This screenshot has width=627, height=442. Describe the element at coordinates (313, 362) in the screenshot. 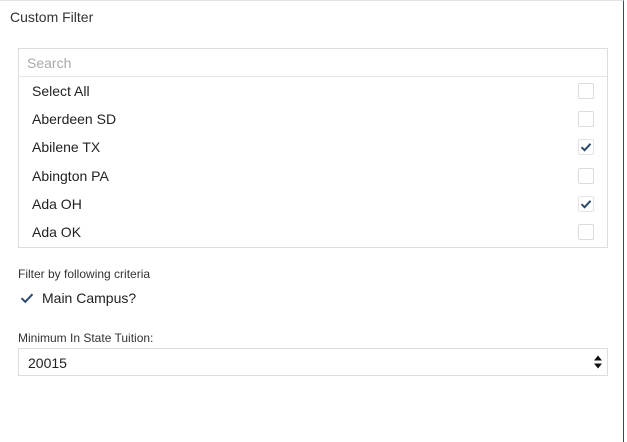

I see `tuition-number-input: 20015` at that location.